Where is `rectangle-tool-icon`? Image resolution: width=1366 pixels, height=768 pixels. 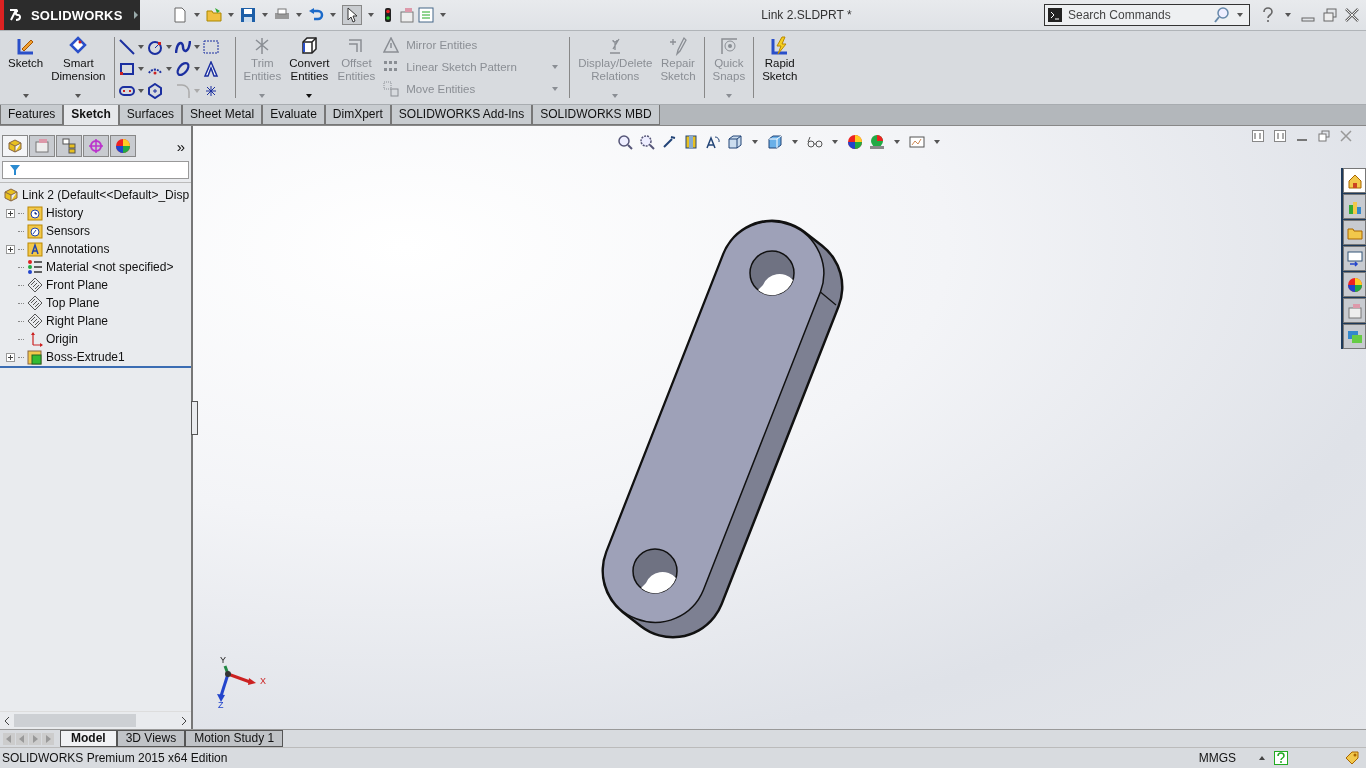 rectangle-tool-icon is located at coordinates (126, 69).